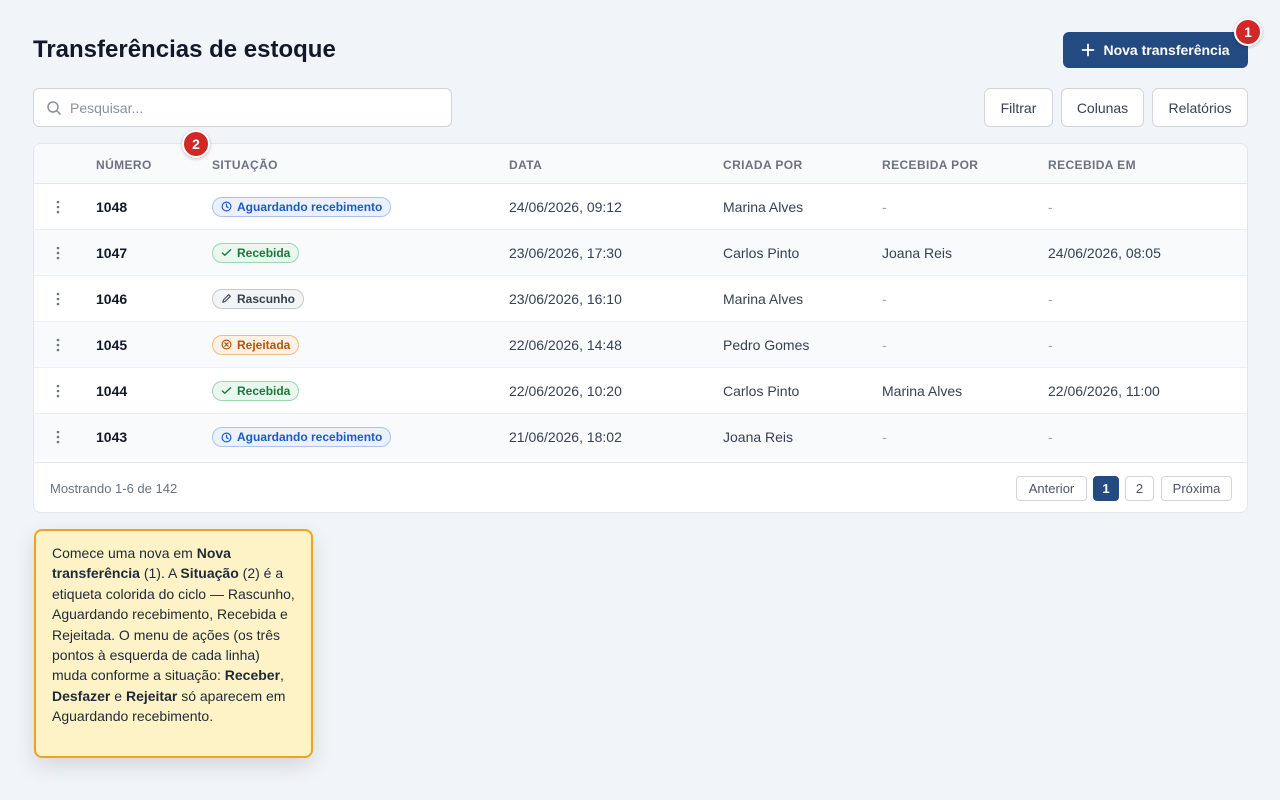  What do you see at coordinates (1196, 488) in the screenshot?
I see `next-page-button: Próxima` at bounding box center [1196, 488].